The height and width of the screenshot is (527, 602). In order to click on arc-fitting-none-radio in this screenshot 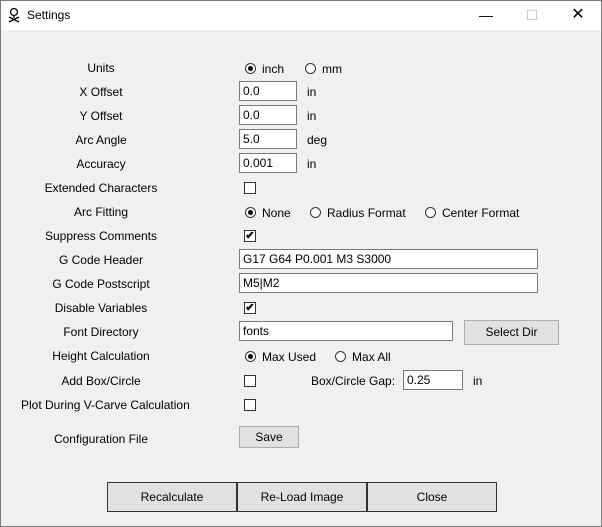, I will do `click(250, 212)`.